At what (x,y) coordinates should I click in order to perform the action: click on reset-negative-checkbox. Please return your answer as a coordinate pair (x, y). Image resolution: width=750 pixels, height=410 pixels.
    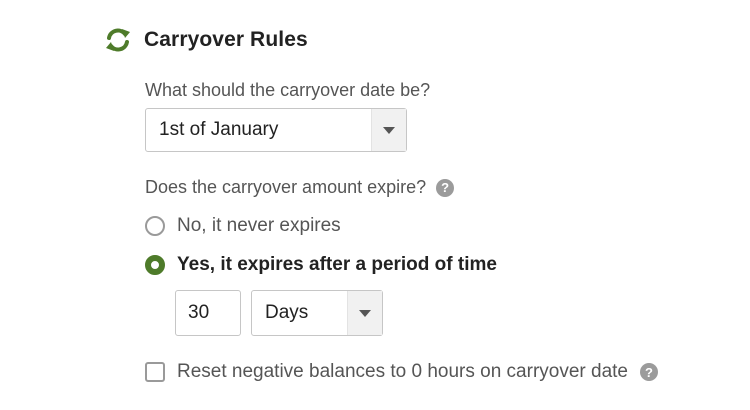
    Looking at the image, I should click on (155, 372).